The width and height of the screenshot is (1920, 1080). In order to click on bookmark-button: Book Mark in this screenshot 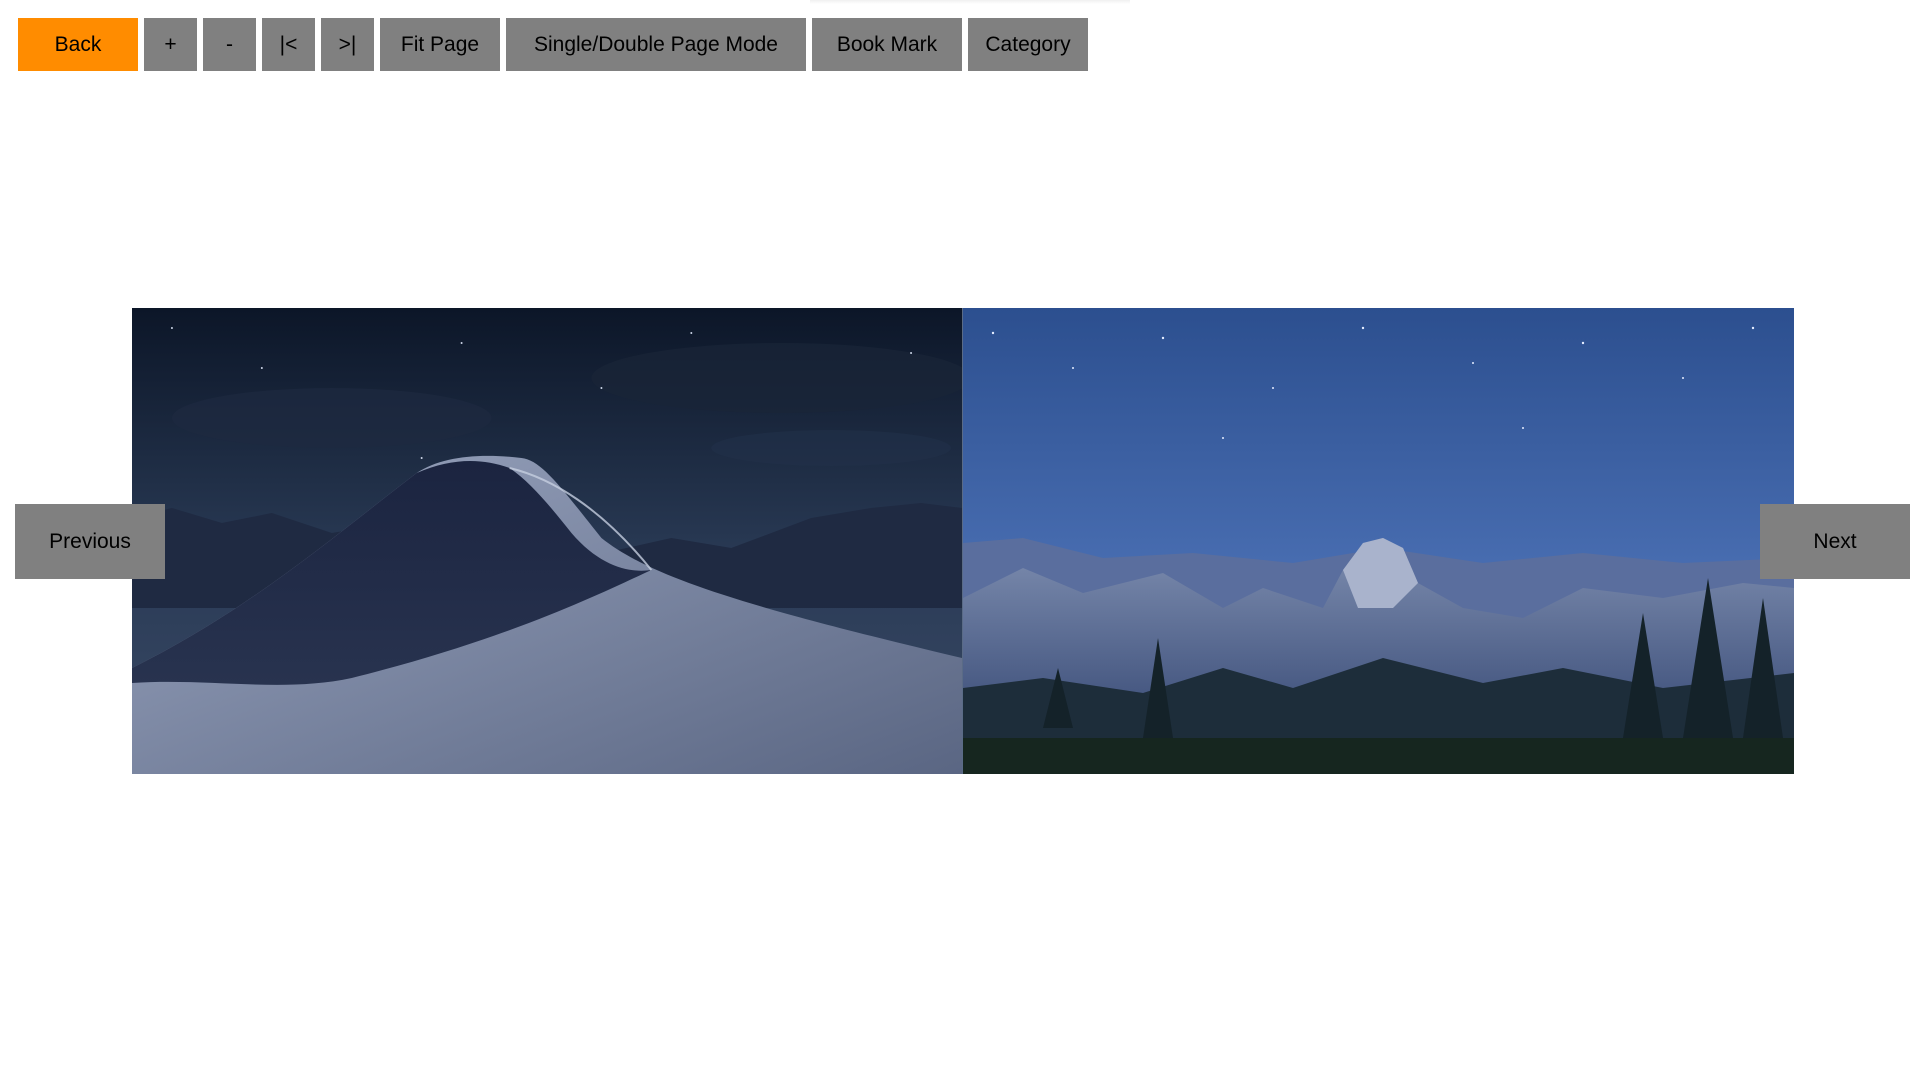, I will do `click(887, 44)`.